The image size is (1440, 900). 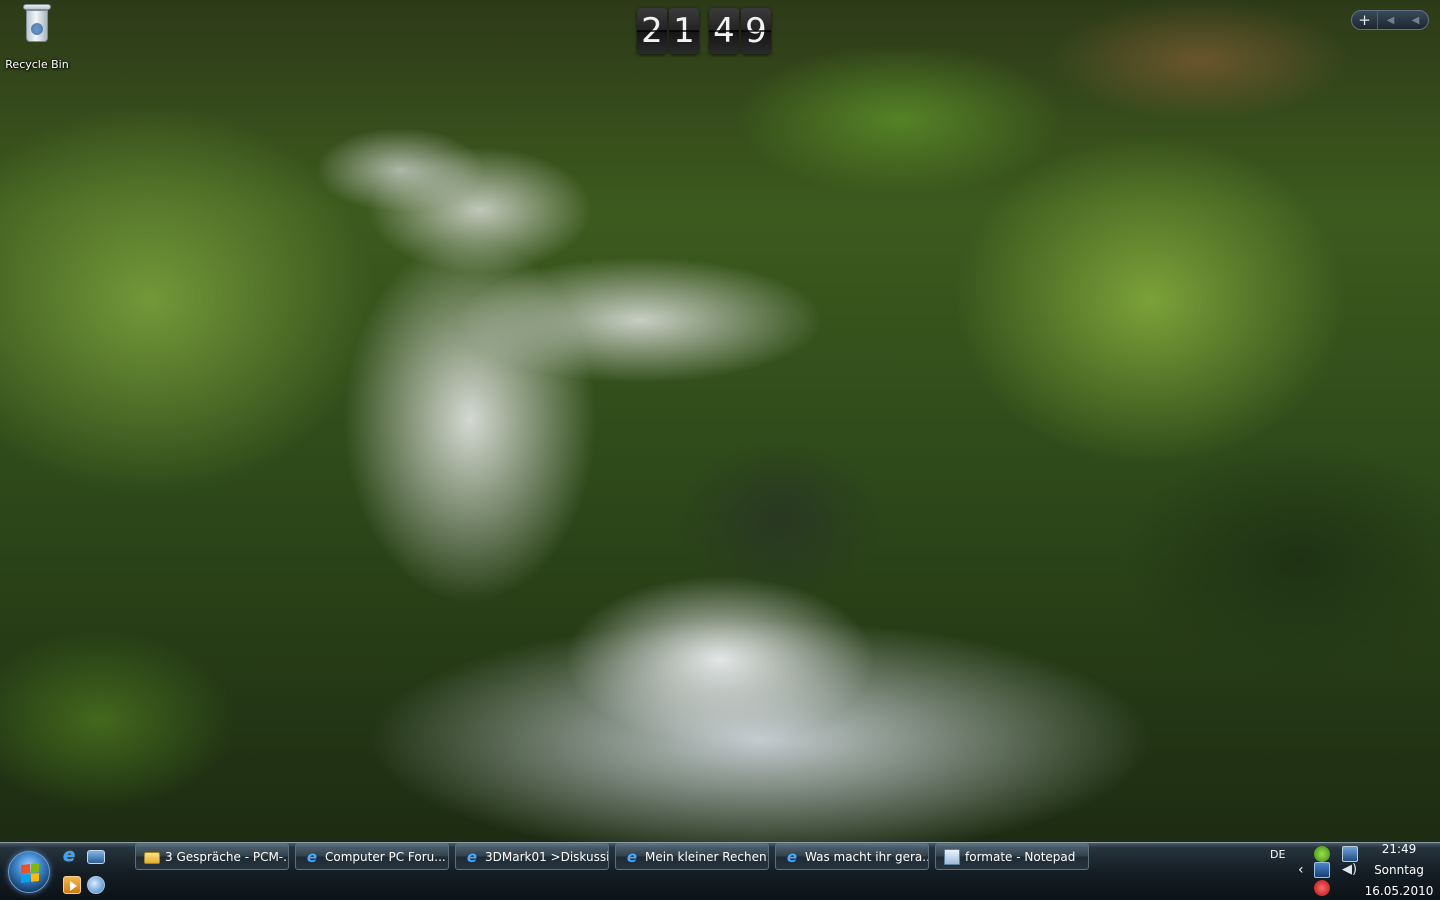 What do you see at coordinates (1020, 856) in the screenshot?
I see `taskbar-button-label: formate - Notepad` at bounding box center [1020, 856].